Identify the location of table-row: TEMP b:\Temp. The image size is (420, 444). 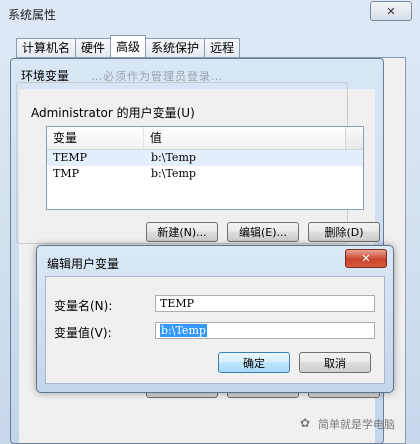
(205, 158).